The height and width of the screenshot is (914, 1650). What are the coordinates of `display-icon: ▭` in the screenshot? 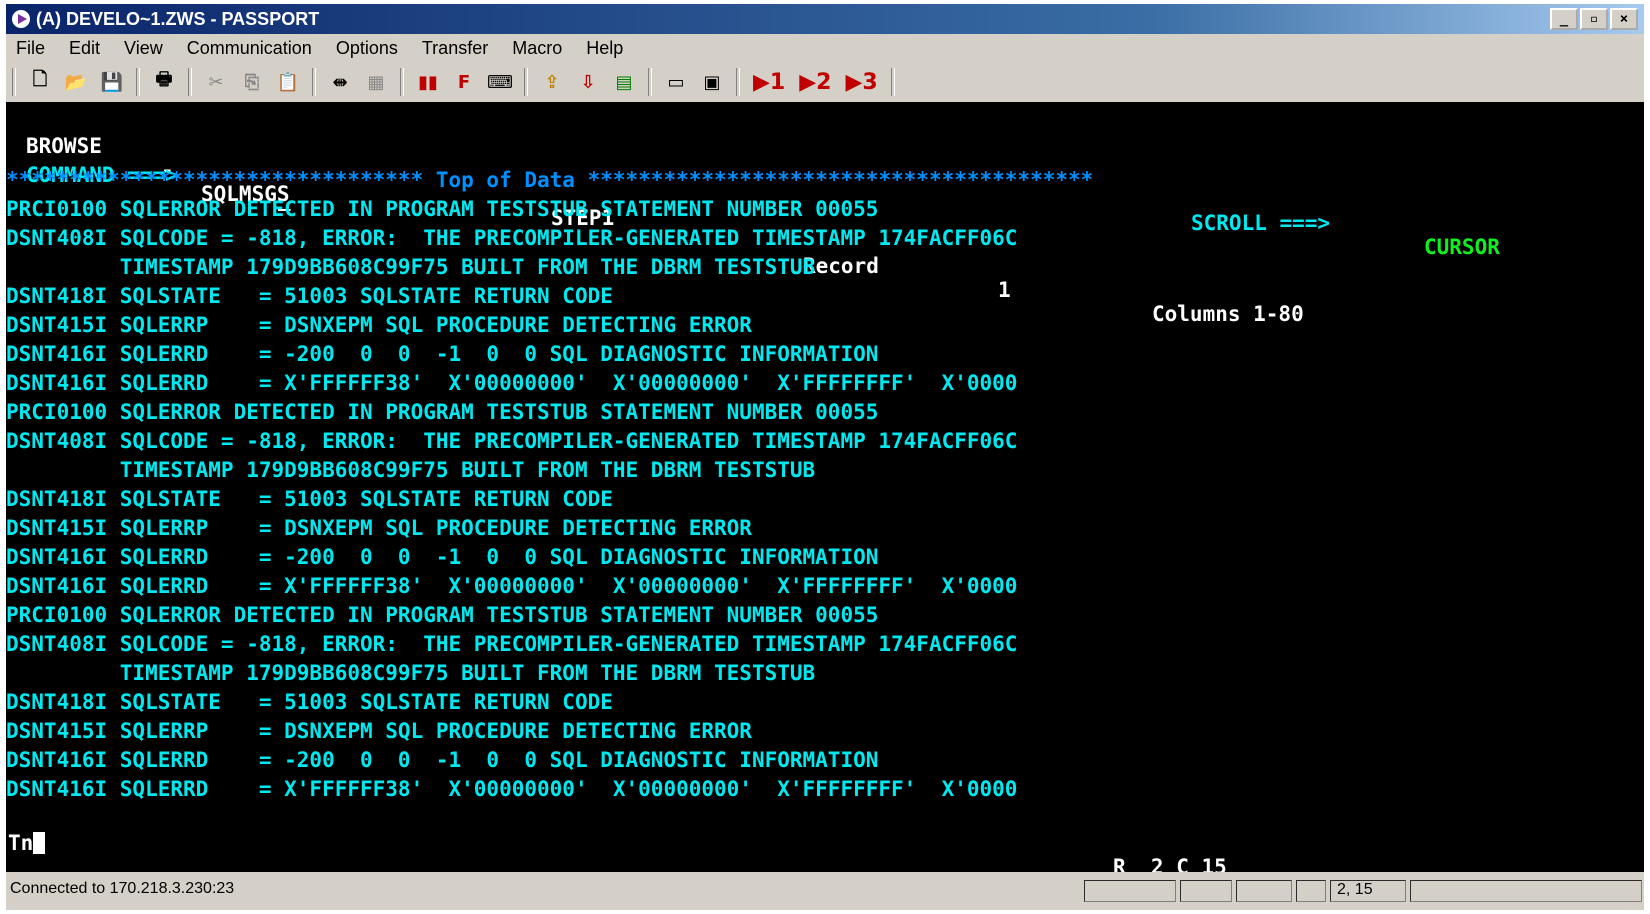 It's located at (676, 82).